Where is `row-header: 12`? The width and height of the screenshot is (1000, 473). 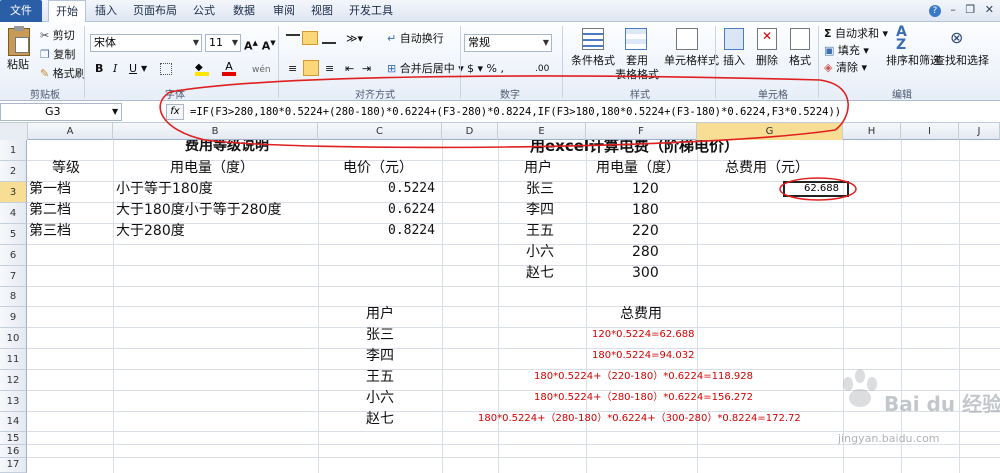
row-header: 12 is located at coordinates (13, 380).